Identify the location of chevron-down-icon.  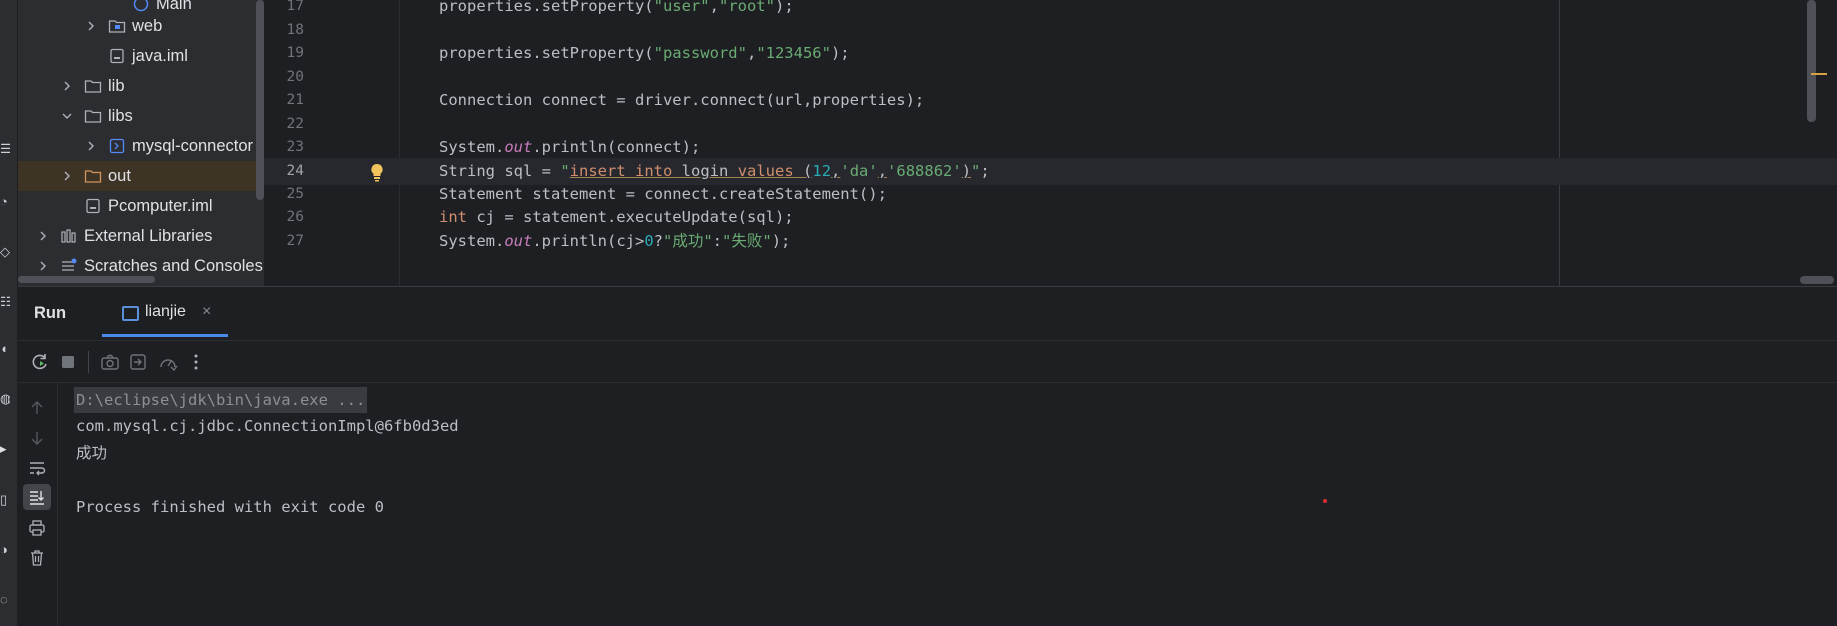
(67, 116).